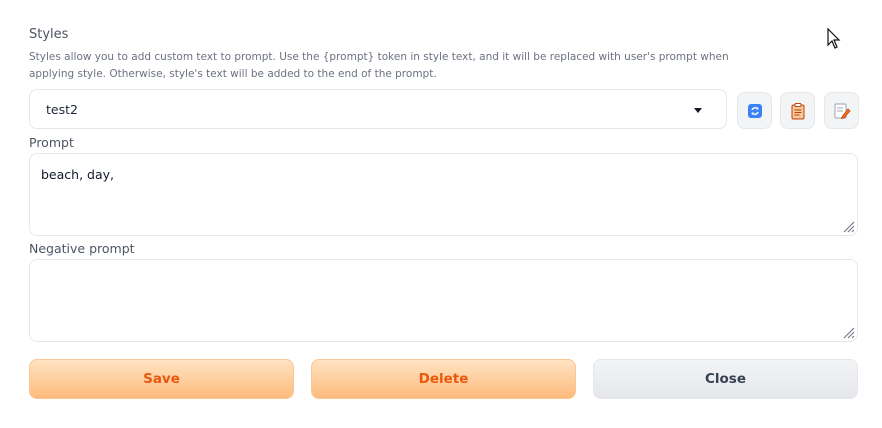  I want to click on style-select-value: test2, so click(62, 109).